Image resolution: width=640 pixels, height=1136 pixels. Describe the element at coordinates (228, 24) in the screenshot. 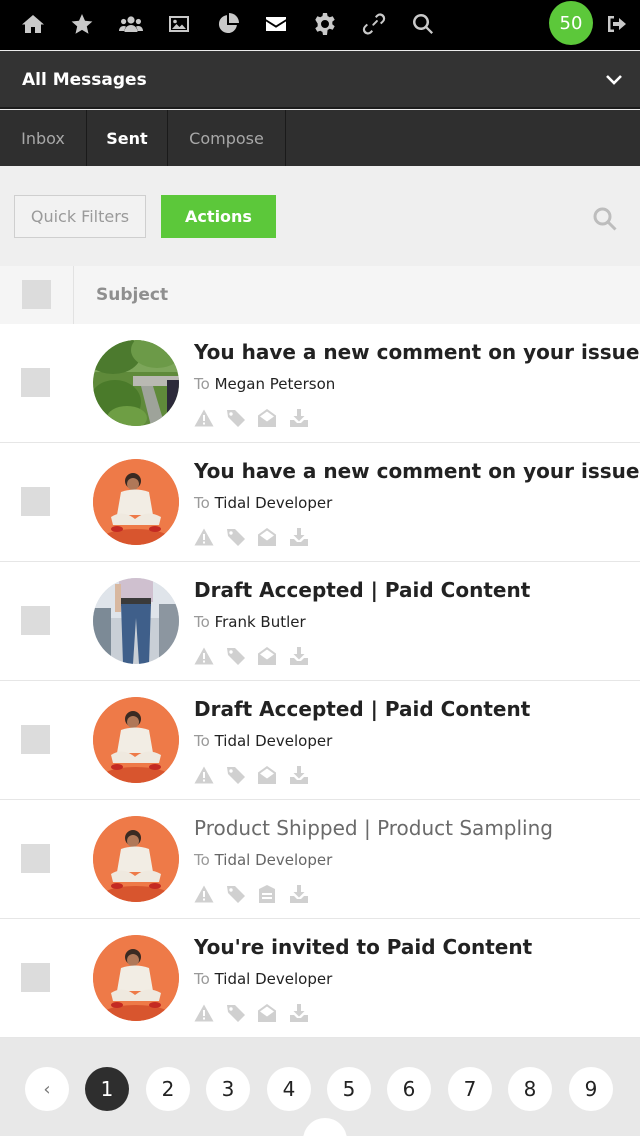

I see `pie-chart-icon` at that location.